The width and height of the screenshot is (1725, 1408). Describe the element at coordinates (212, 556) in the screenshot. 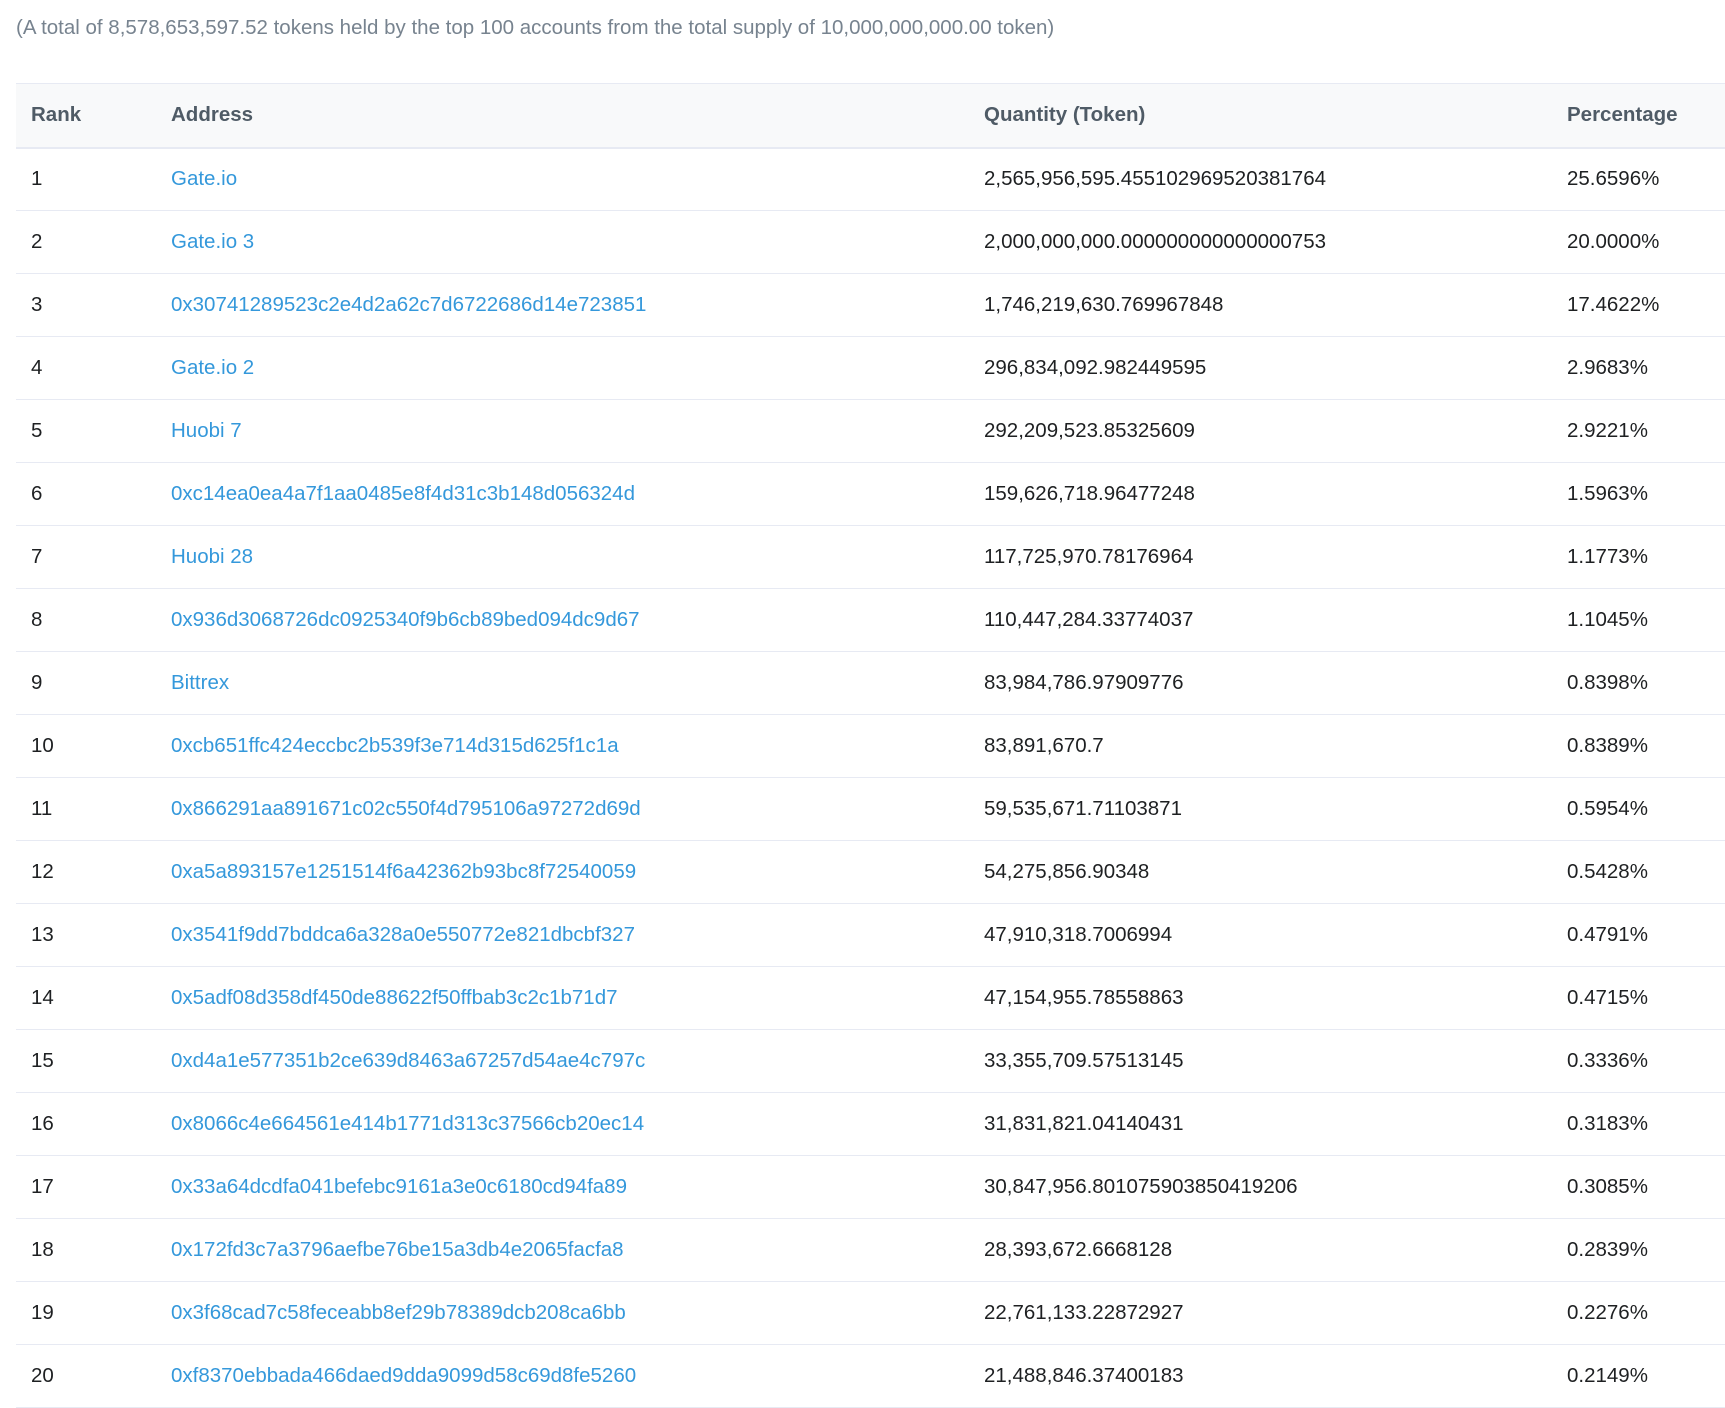

I see `address-link: Huobi 28` at that location.